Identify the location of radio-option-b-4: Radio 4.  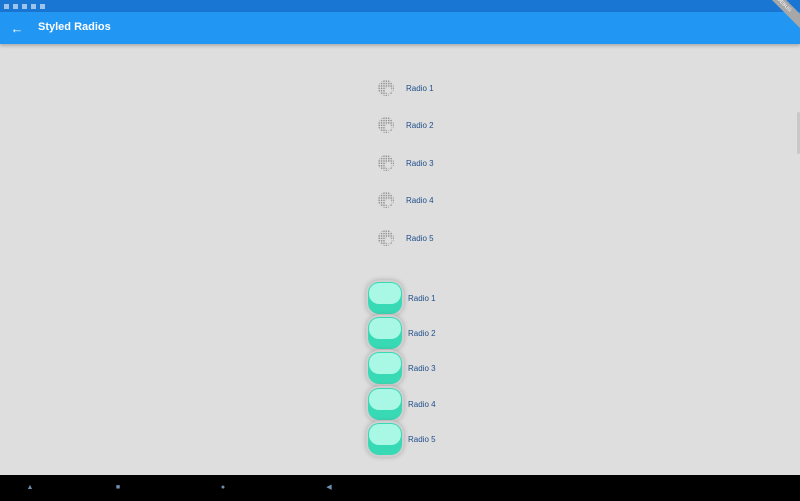
(402, 404).